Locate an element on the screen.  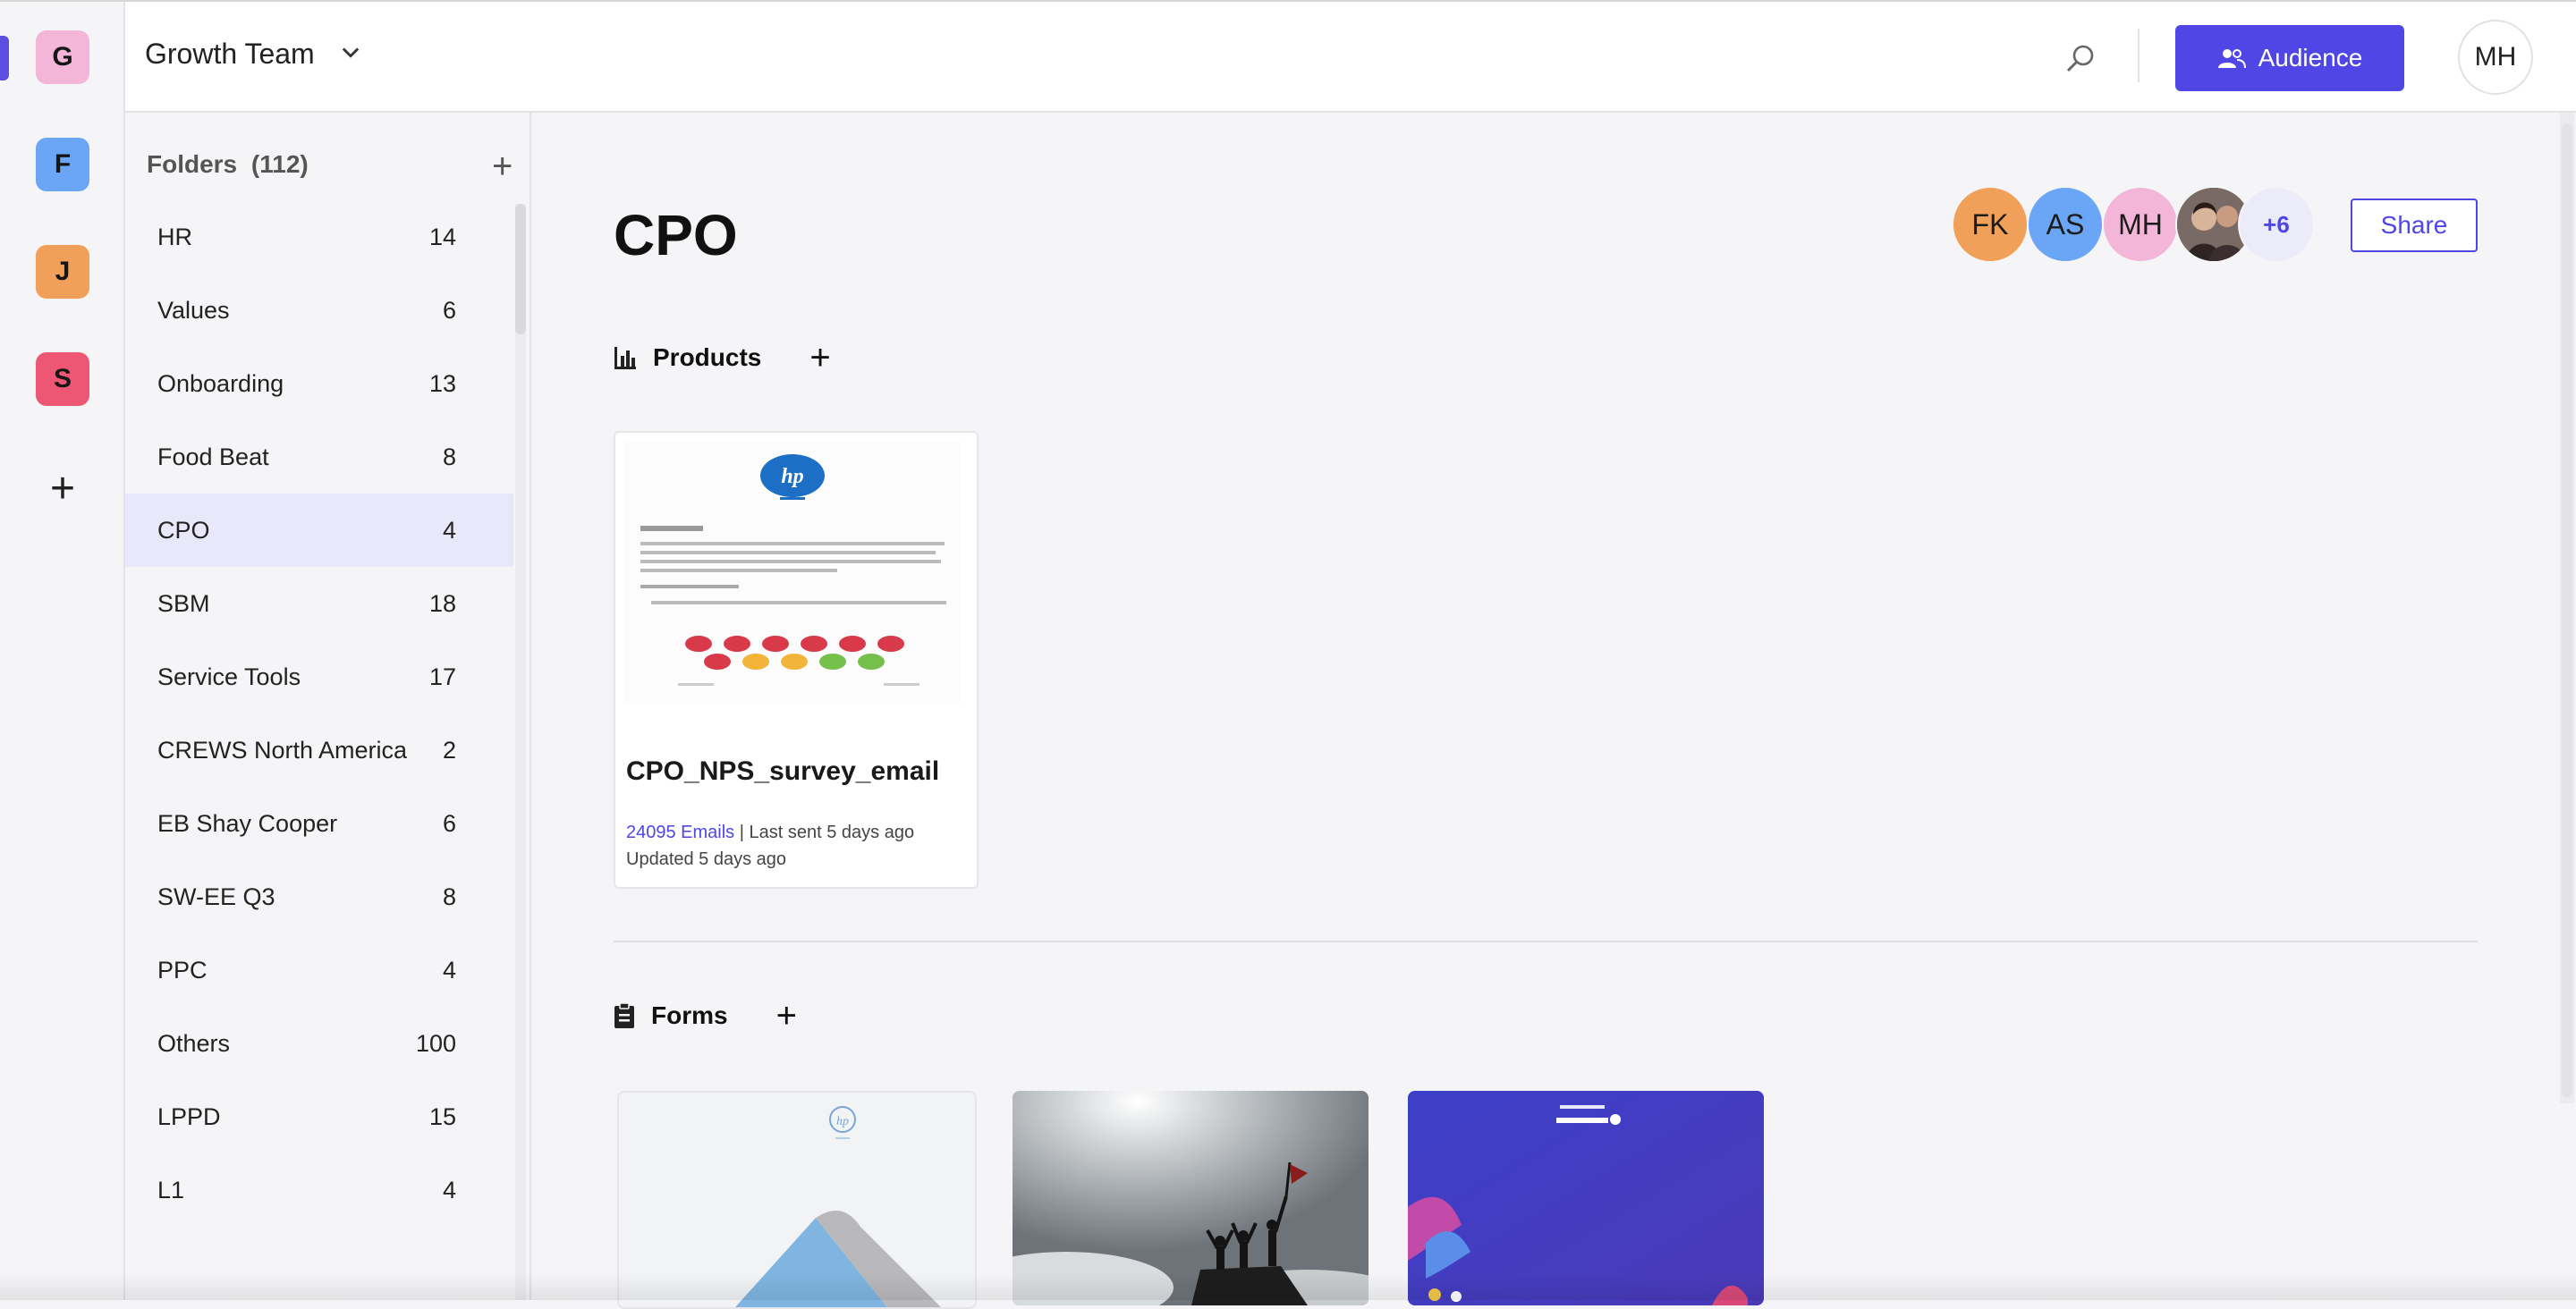
folder-name: CPO is located at coordinates (183, 530).